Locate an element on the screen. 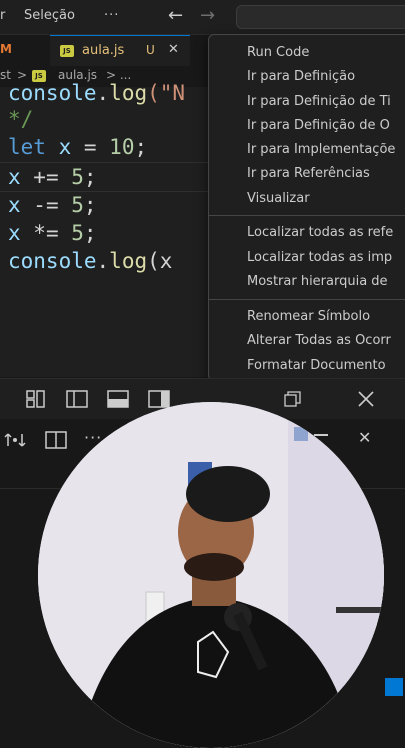  menu-go-to-definition: Ir para Definição is located at coordinates (301, 76).